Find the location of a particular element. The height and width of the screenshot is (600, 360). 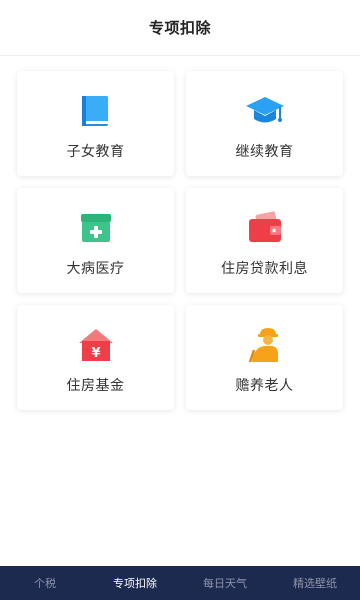

card-child-education: 子女教育 is located at coordinates (95, 123).